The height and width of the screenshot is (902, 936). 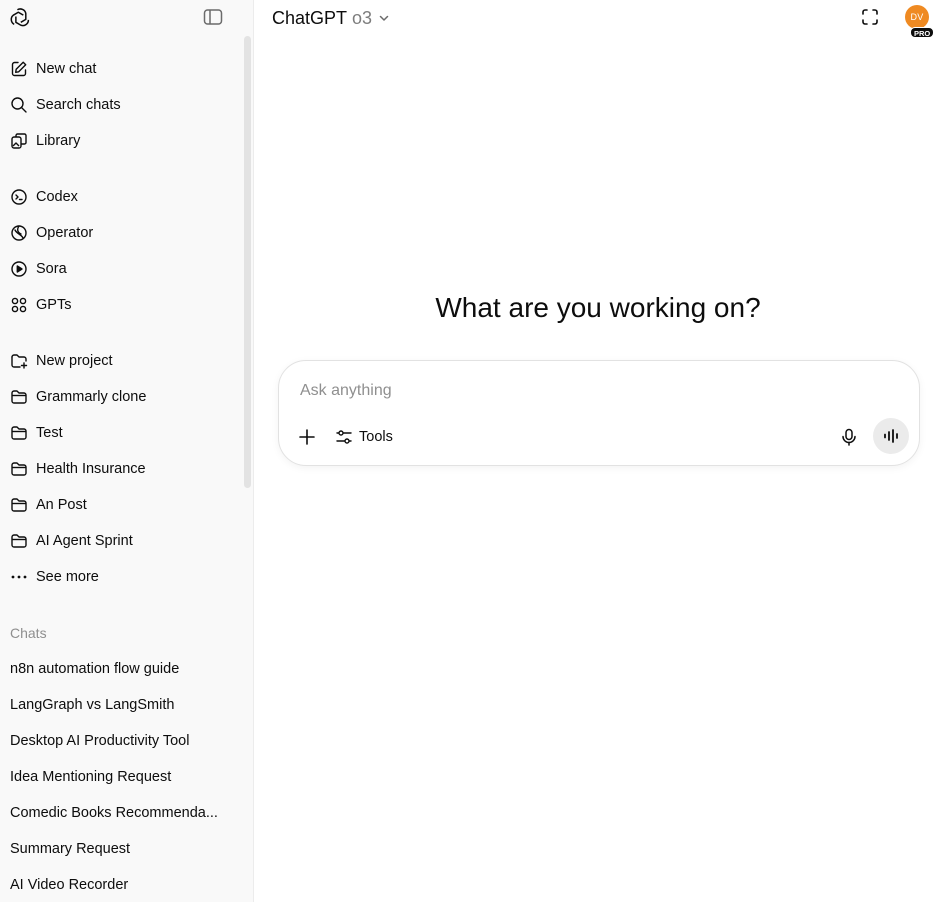 I want to click on search-icon, so click(x=19, y=105).